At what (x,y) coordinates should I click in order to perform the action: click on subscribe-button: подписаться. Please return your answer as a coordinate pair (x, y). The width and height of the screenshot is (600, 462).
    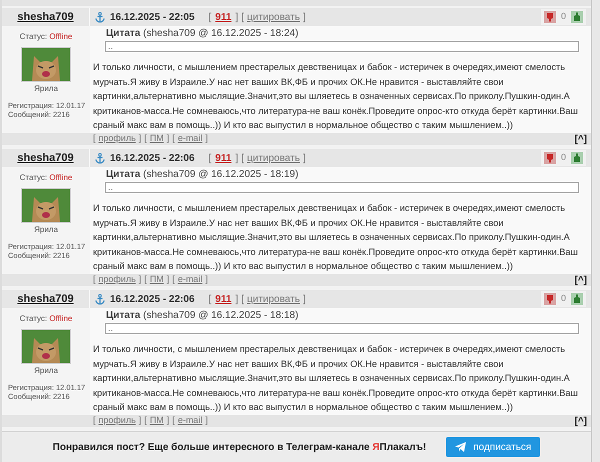
    Looking at the image, I should click on (493, 447).